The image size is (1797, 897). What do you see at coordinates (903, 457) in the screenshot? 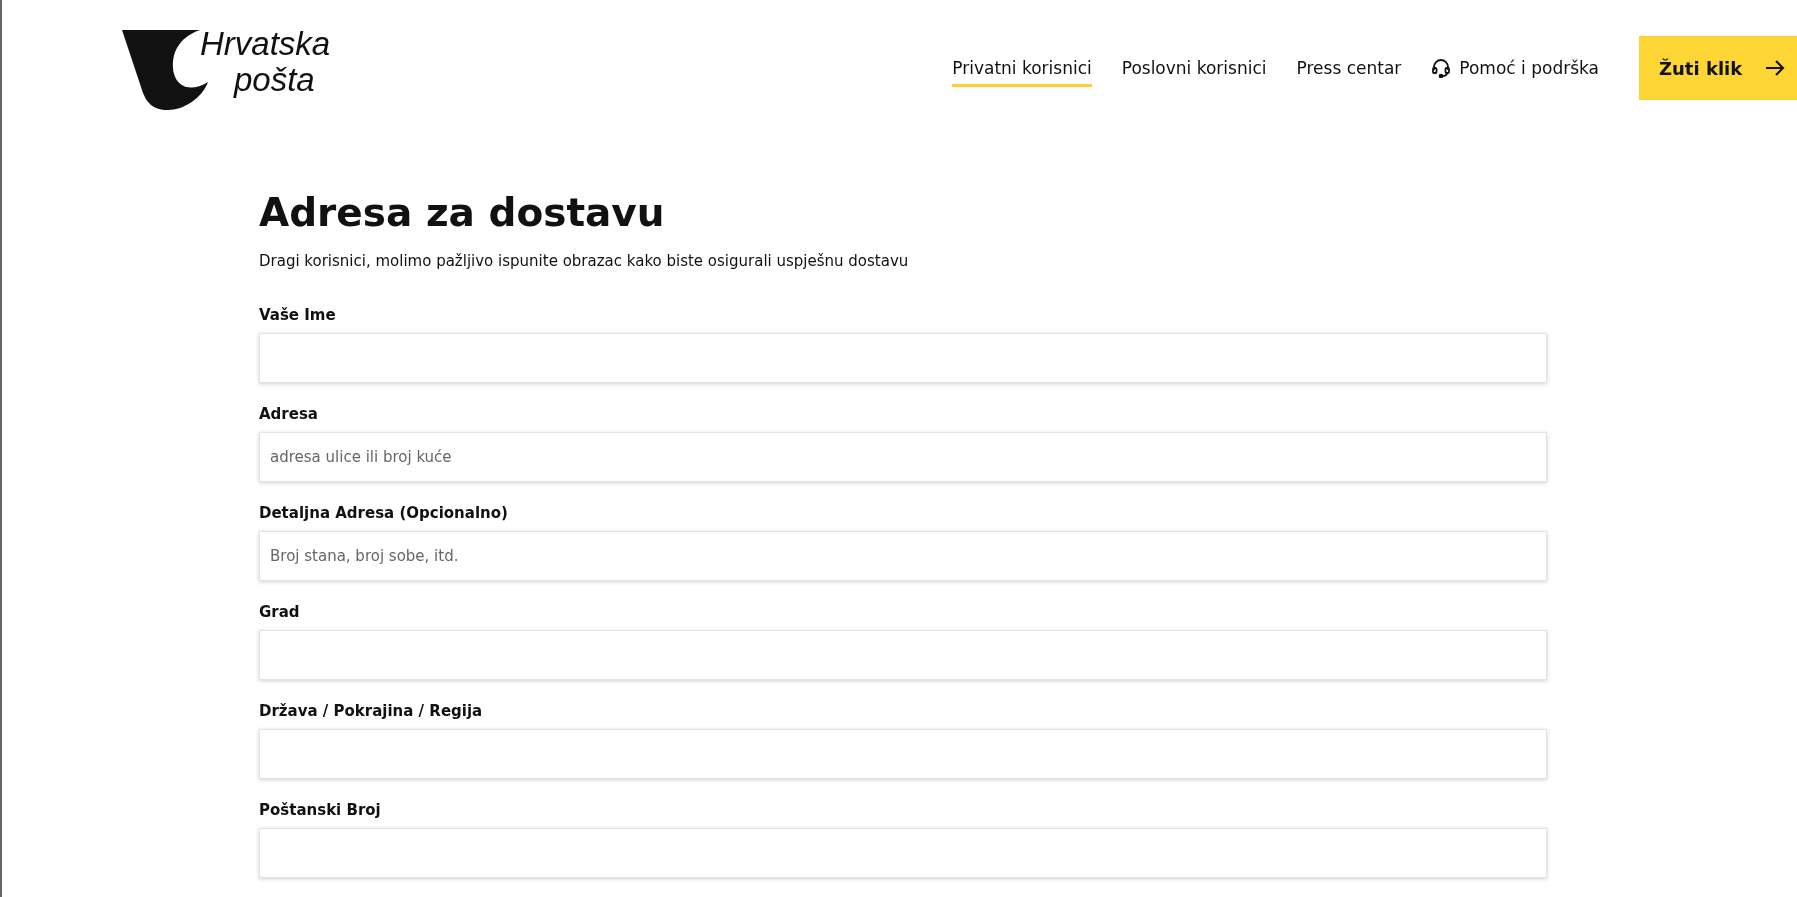
I see `input-field: adresa ulice ili broj kuće` at bounding box center [903, 457].